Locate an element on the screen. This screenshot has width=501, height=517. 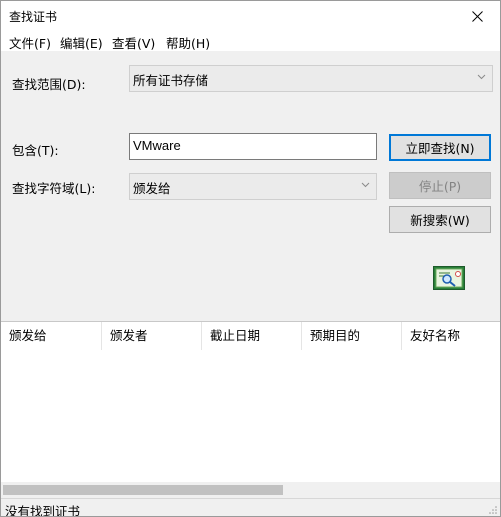
menu-view: 查看(V) is located at coordinates (133, 42).